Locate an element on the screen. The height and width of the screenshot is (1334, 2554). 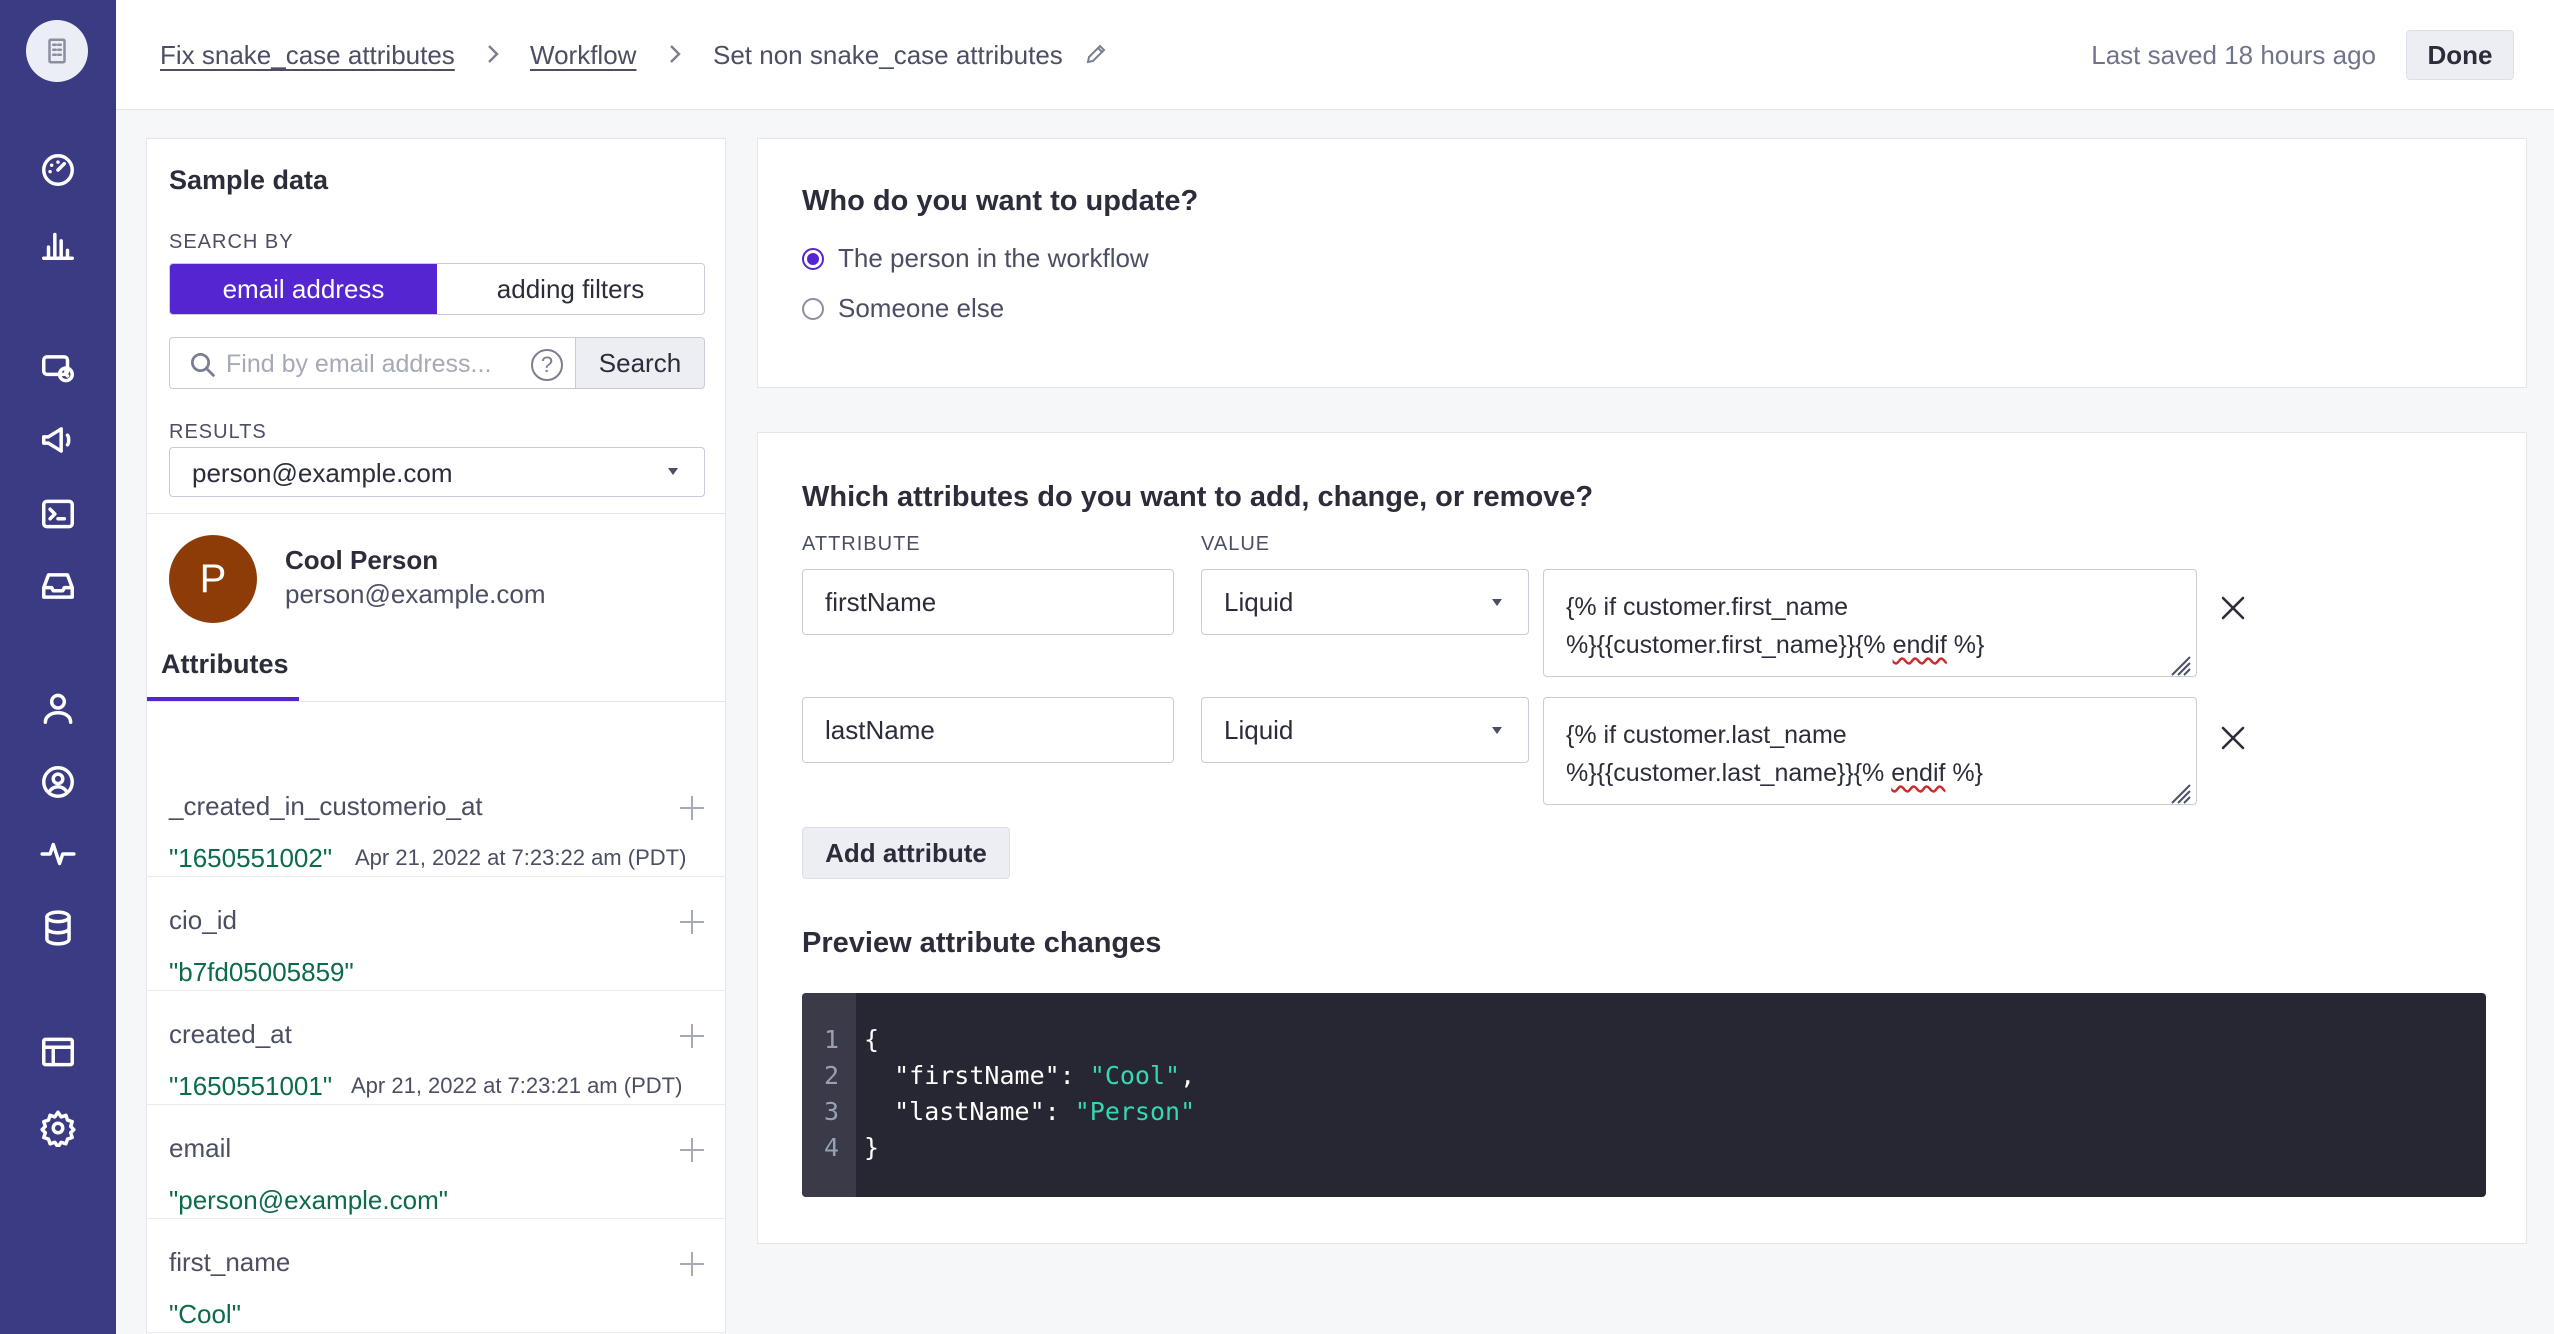
broadcasts-icon is located at coordinates (58, 440).